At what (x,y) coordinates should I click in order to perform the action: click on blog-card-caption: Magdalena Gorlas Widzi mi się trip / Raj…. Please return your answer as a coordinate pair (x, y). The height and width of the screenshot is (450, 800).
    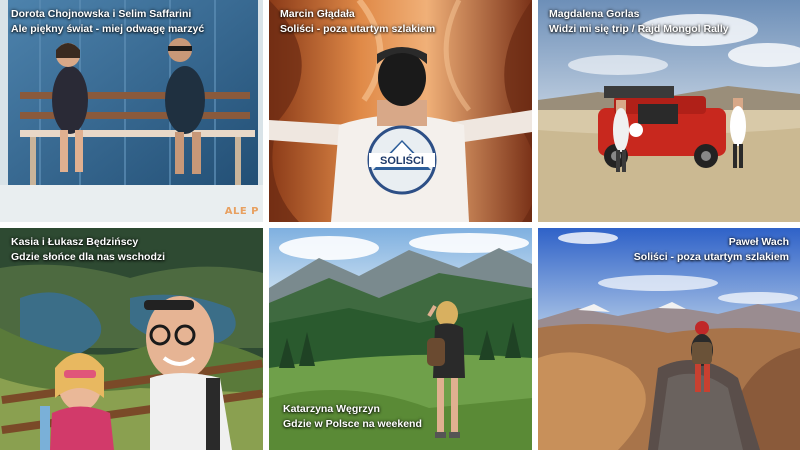
    Looking at the image, I should click on (639, 22).